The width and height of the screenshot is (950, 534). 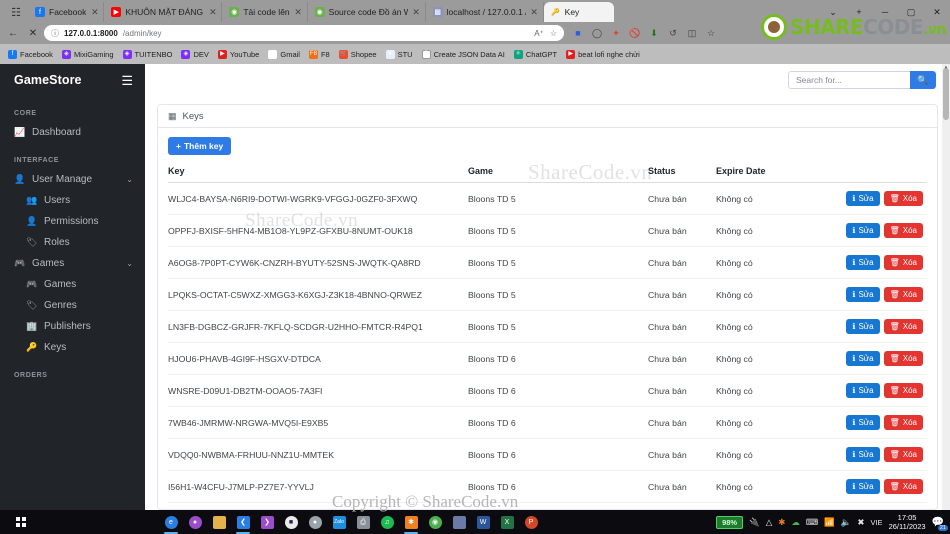 I want to click on bookmark-item: ⚛ ChatGPT, so click(x=535, y=54).